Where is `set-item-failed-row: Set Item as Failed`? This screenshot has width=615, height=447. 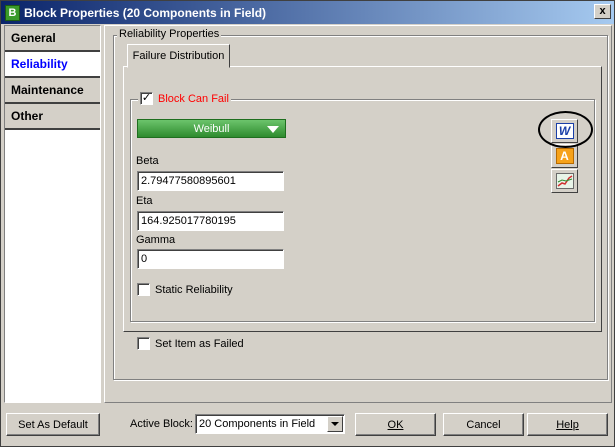
set-item-failed-row: Set Item as Failed is located at coordinates (190, 343).